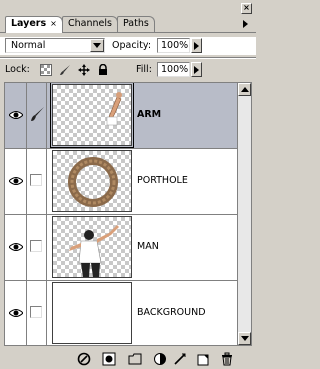 This screenshot has width=320, height=369. Describe the element at coordinates (173, 45) in the screenshot. I see `opacity-input: 100%` at that location.